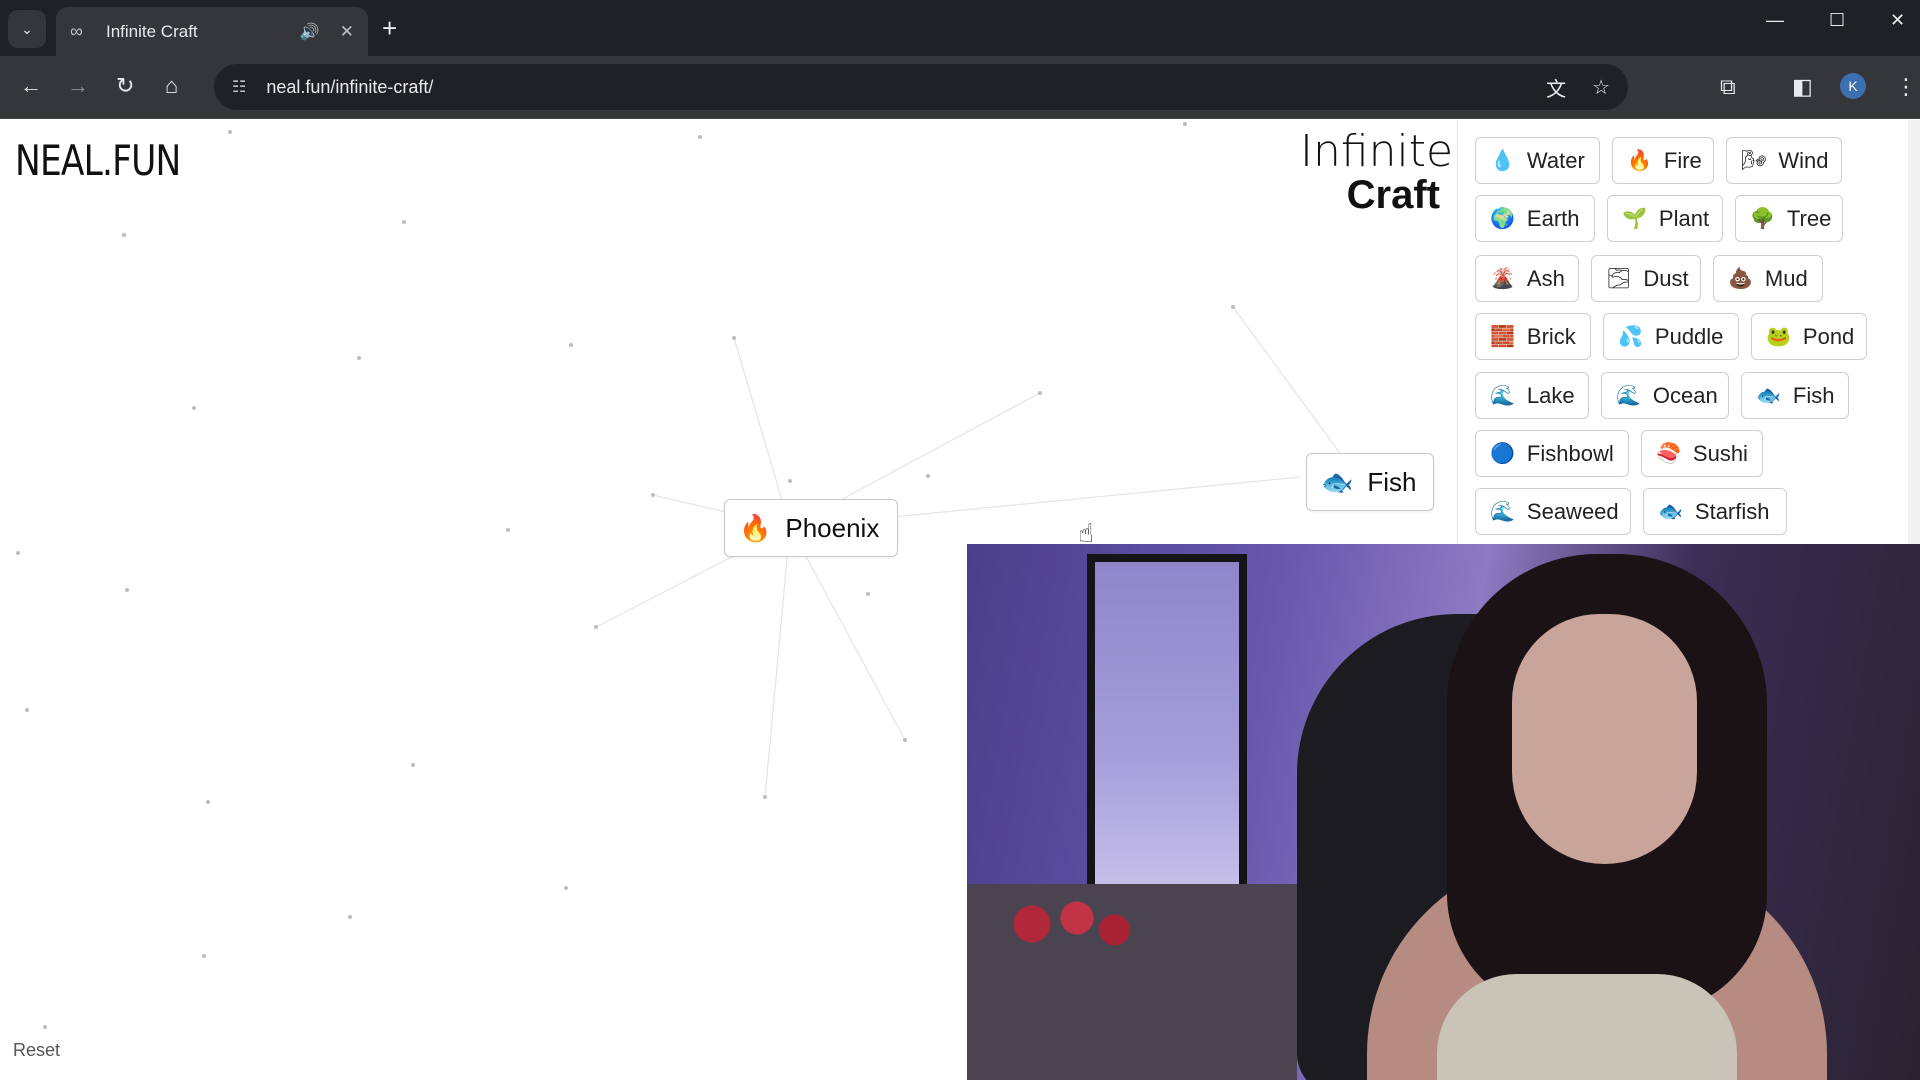  I want to click on close-tab-icon: ✕, so click(347, 32).